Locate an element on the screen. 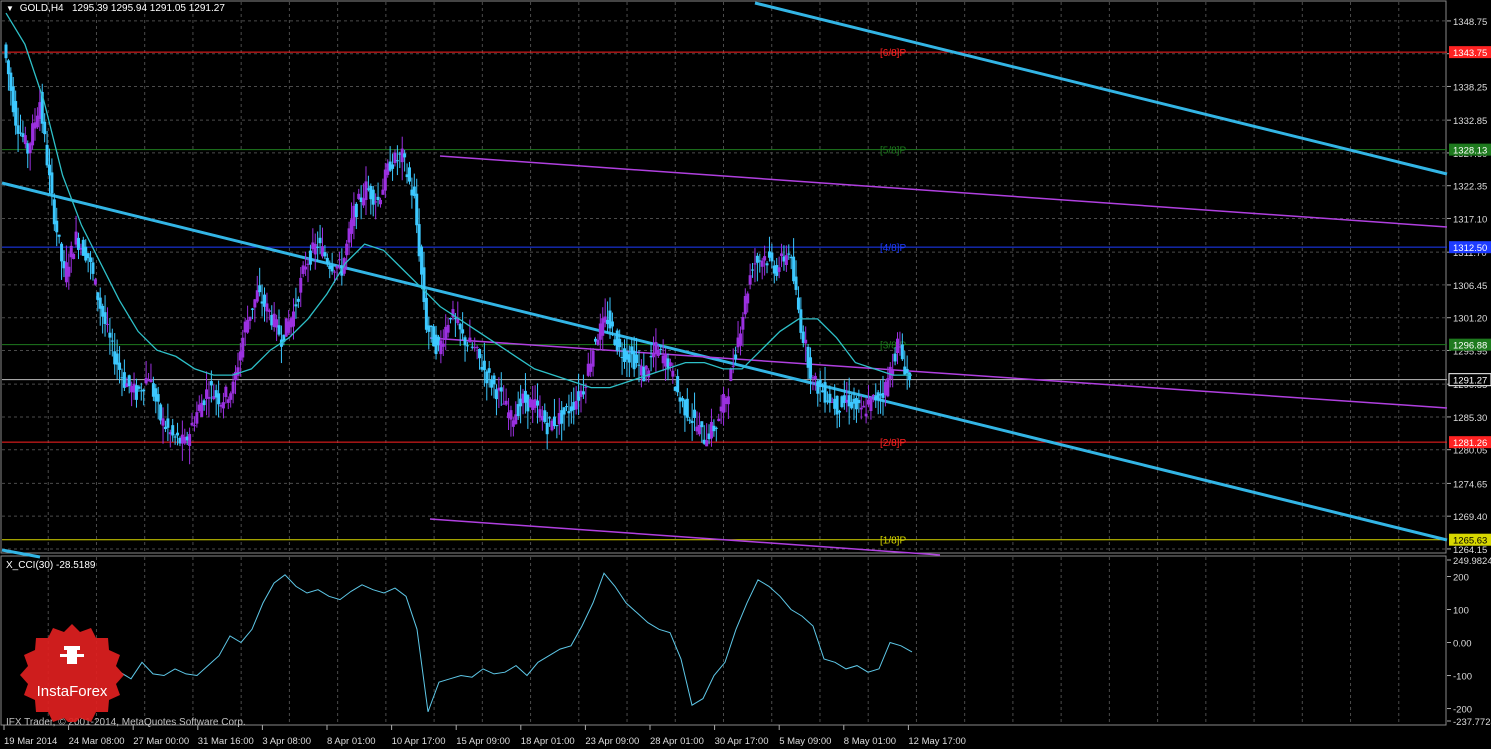 Image resolution: width=1491 pixels, height=749 pixels. x-axis-label: 19 Mar 2014 is located at coordinates (30, 741).